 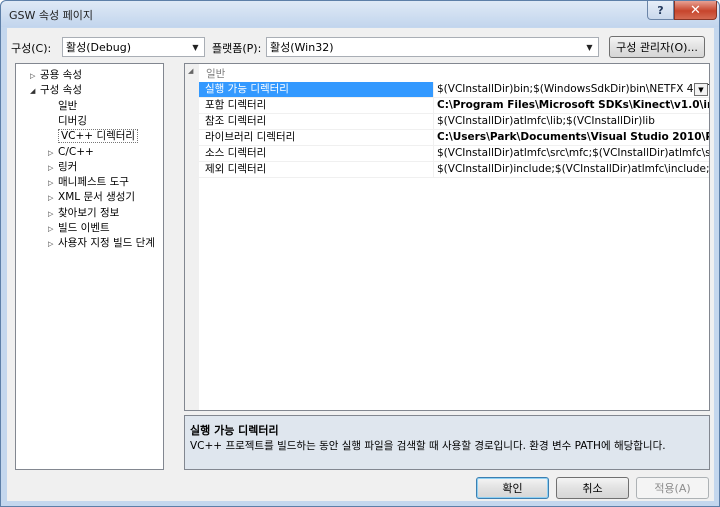 I want to click on tree-item: ▷ 링커, so click(x=62, y=167).